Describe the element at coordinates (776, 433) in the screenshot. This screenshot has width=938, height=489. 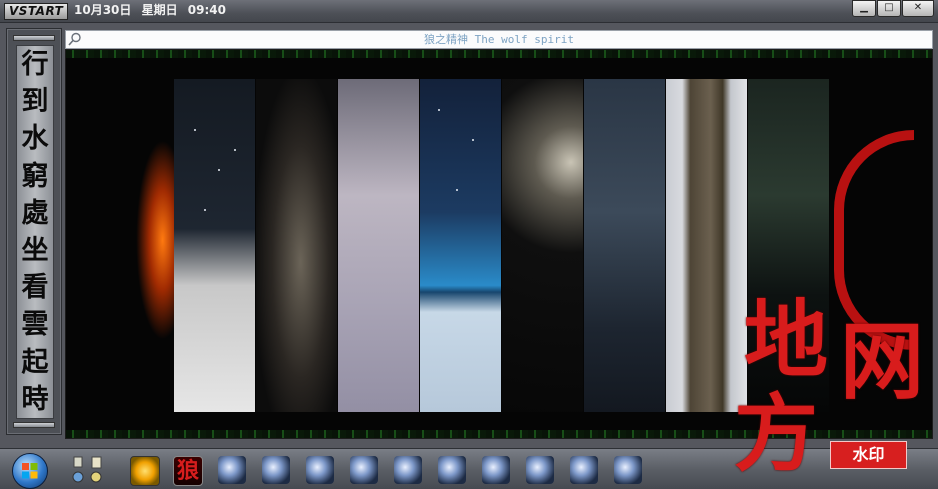
I see `watermark-char: 方` at that location.